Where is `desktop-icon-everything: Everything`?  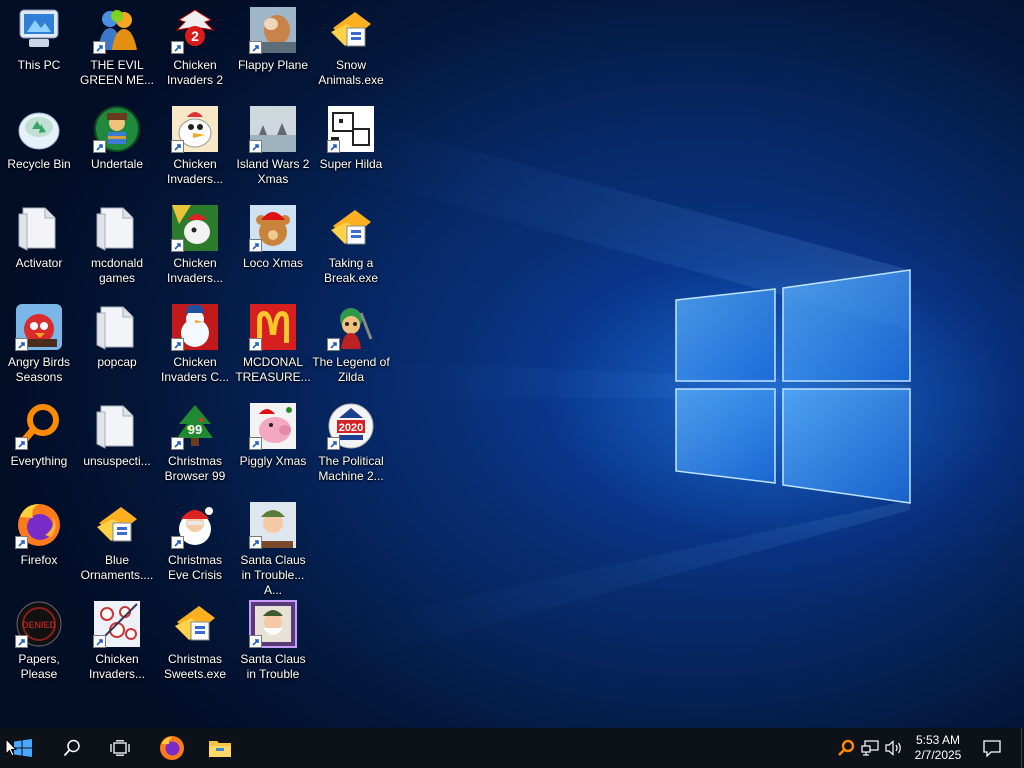
desktop-icon-everything: Everything is located at coordinates (39, 444).